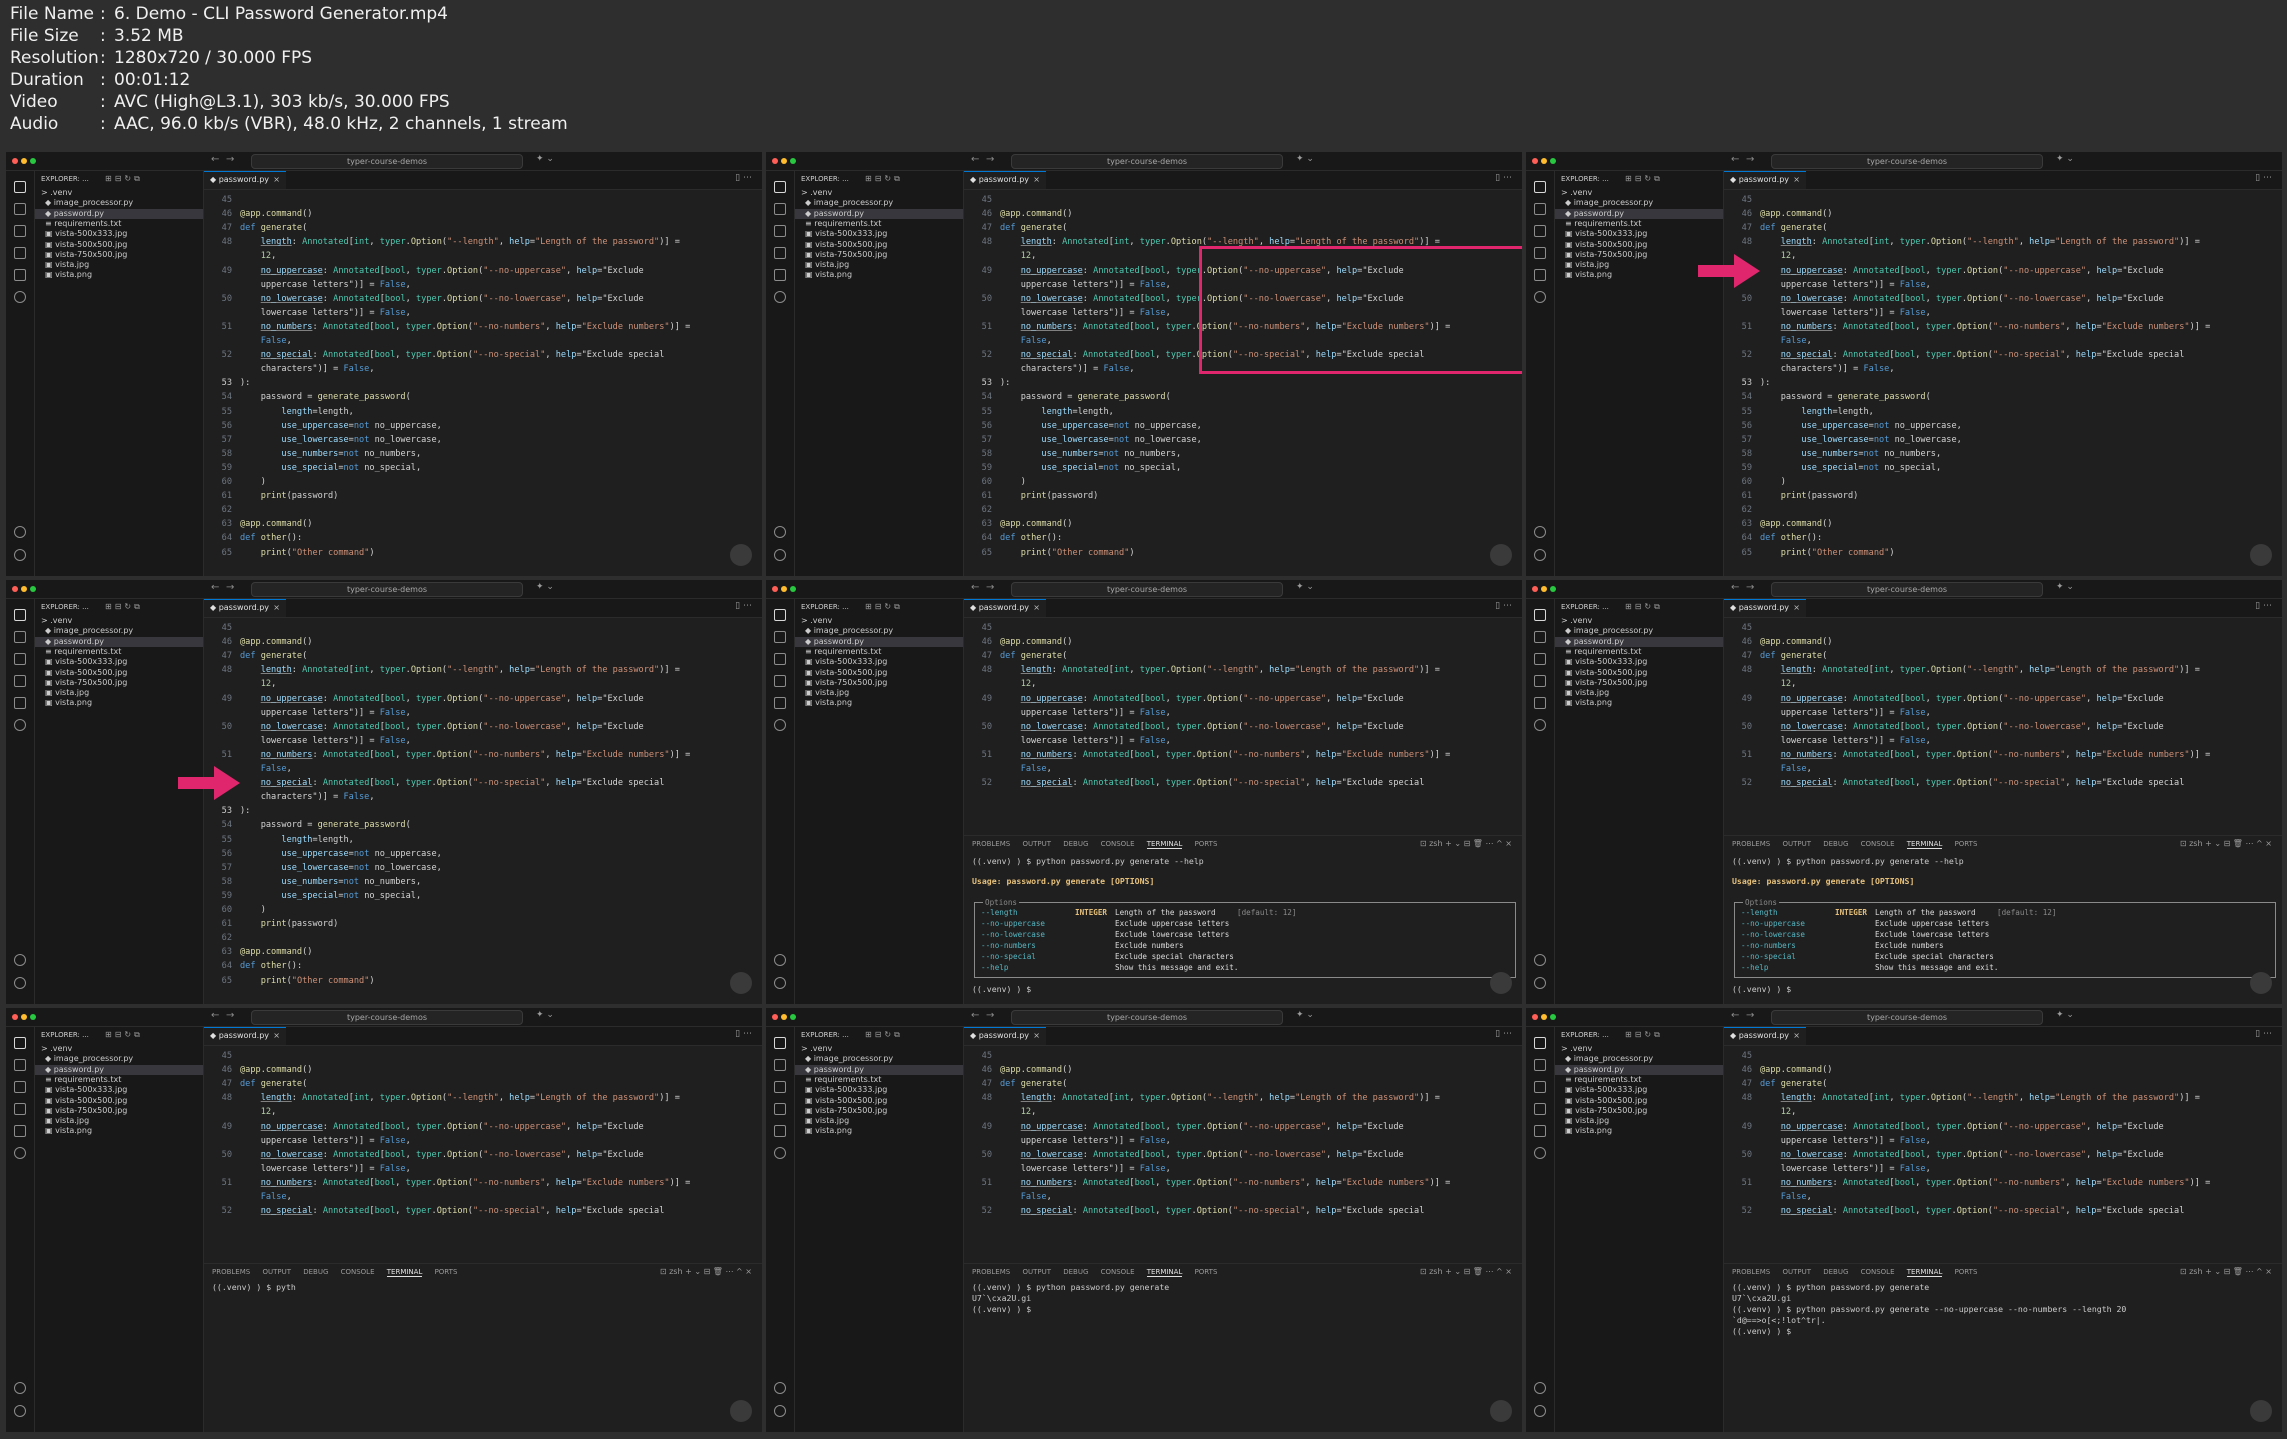 This screenshot has width=2287, height=1439. Describe the element at coordinates (990, 1015) in the screenshot. I see `forward-arrow-icon: →` at that location.